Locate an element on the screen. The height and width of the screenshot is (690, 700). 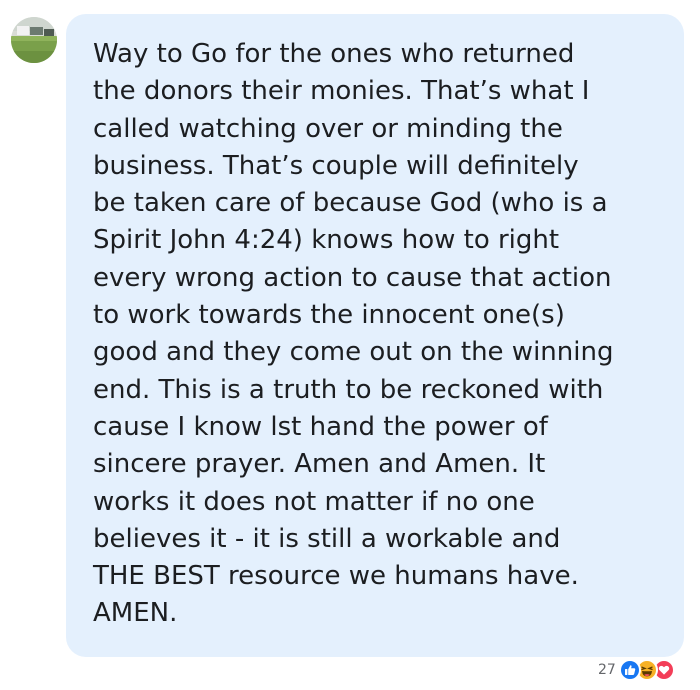
profile-photo-image is located at coordinates (34, 40).